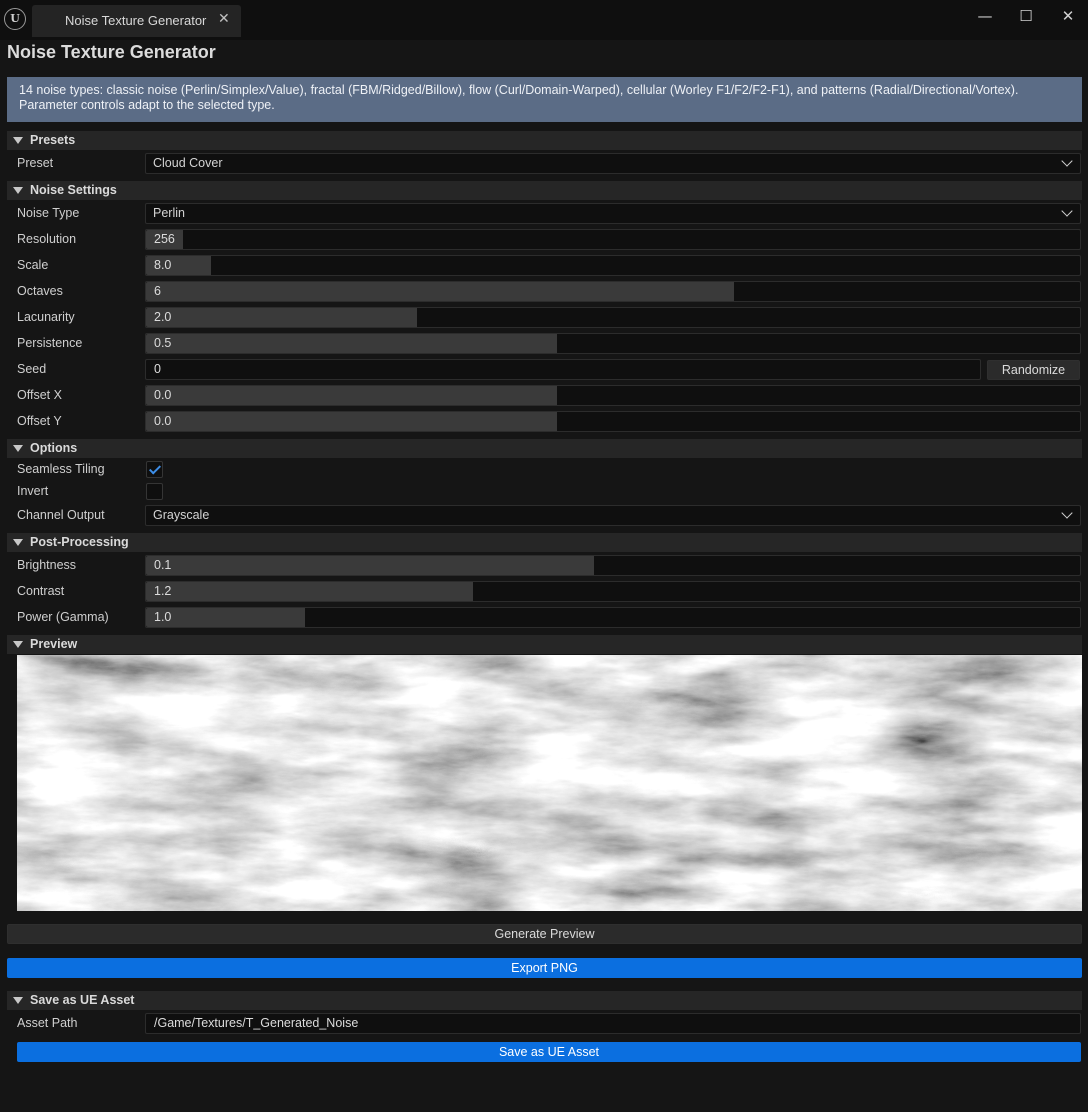 The height and width of the screenshot is (1112, 1088). I want to click on tab-title: Noise Texture Generator, so click(136, 20).